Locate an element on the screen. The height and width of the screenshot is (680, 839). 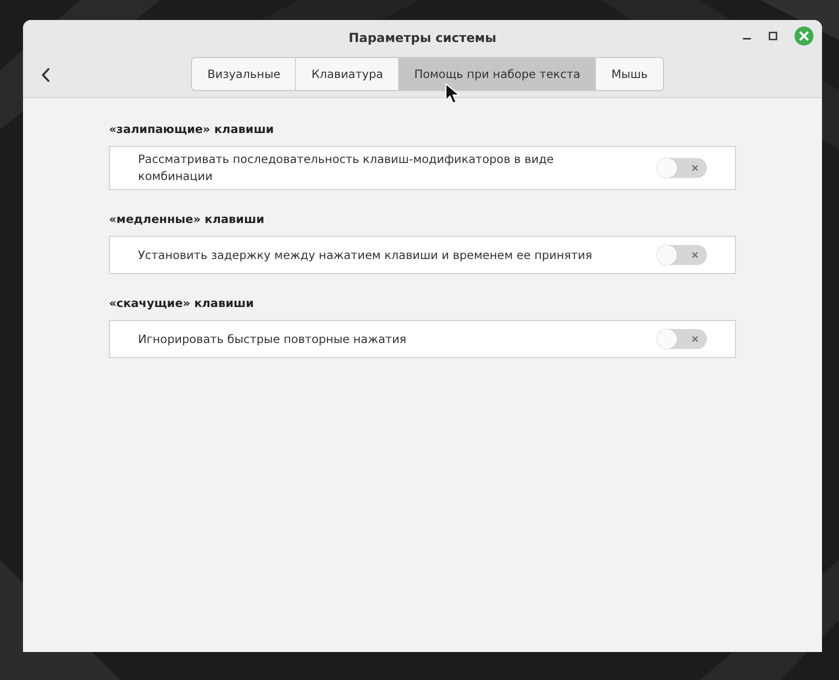
option-label: Рассматривать последовательность клавиш-модификаторов в виде комбинации is located at coordinates (346, 168).